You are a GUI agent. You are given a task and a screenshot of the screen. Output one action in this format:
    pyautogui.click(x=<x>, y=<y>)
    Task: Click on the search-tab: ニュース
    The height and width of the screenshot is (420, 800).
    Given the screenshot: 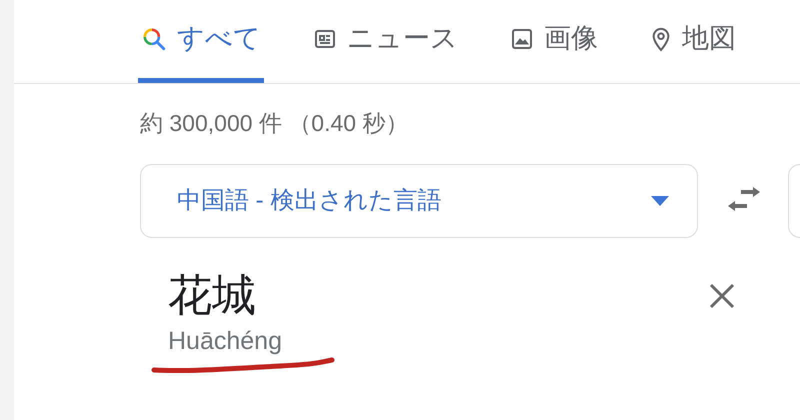 What is the action you would take?
    pyautogui.click(x=385, y=41)
    